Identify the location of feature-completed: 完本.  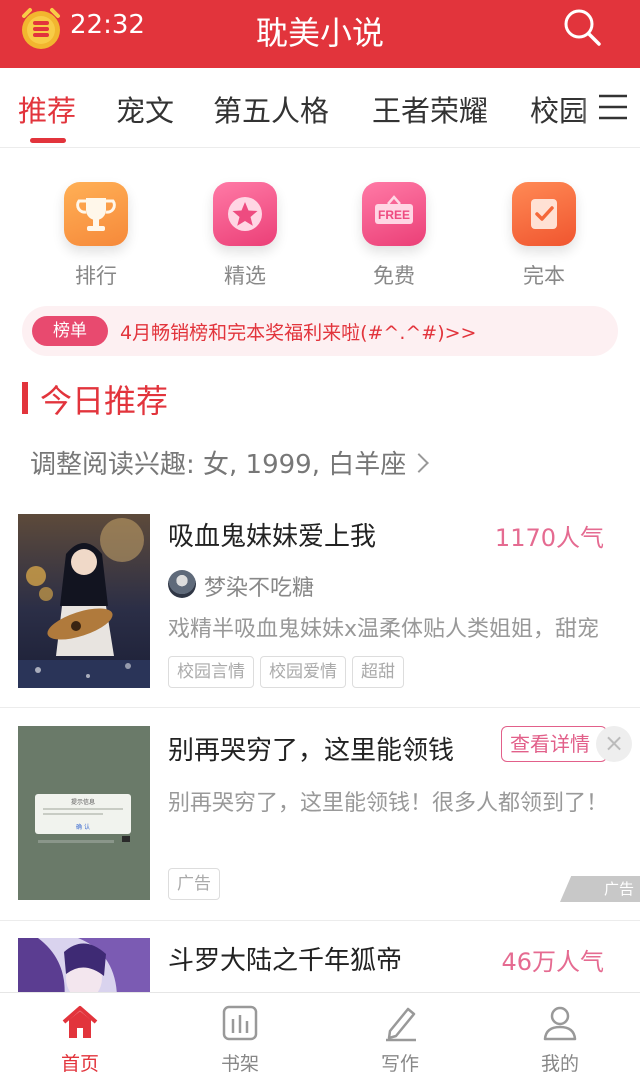
(544, 236).